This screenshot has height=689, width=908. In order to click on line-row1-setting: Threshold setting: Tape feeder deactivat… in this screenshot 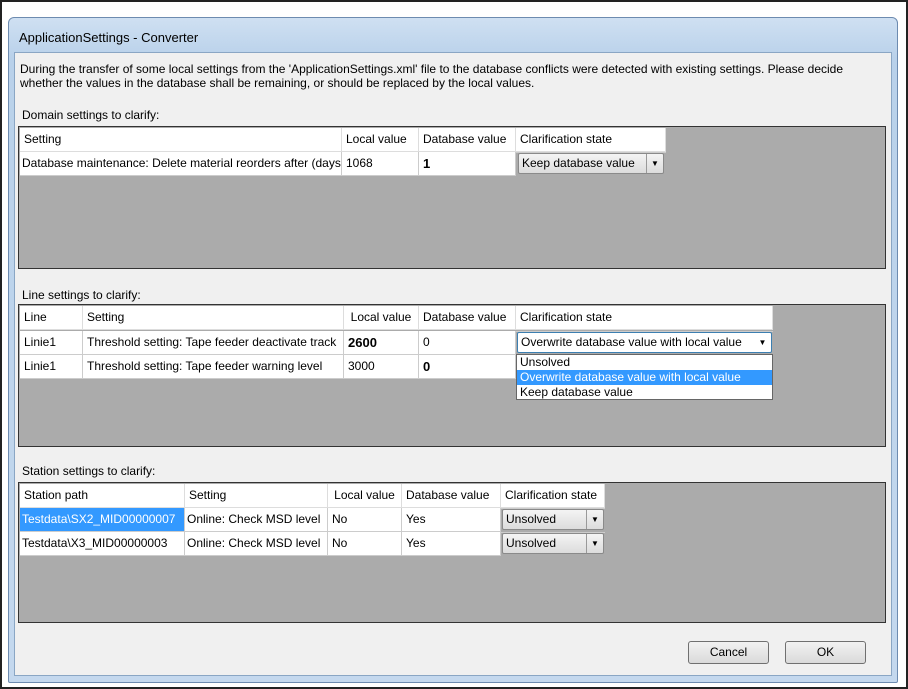, I will do `click(213, 343)`.